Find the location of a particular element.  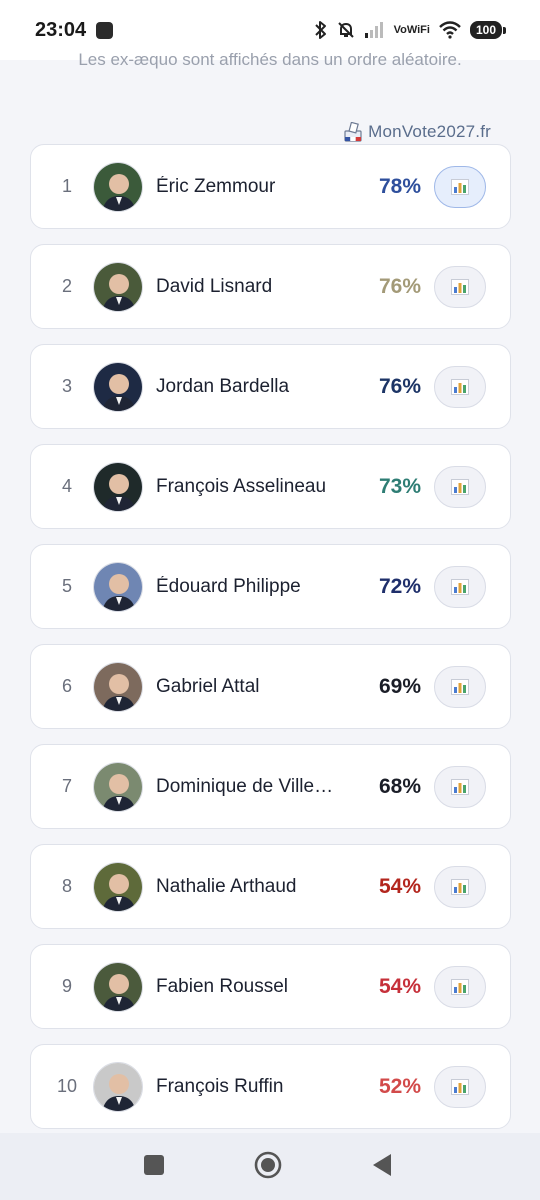

candidate-rank: 10 is located at coordinates (67, 1086).